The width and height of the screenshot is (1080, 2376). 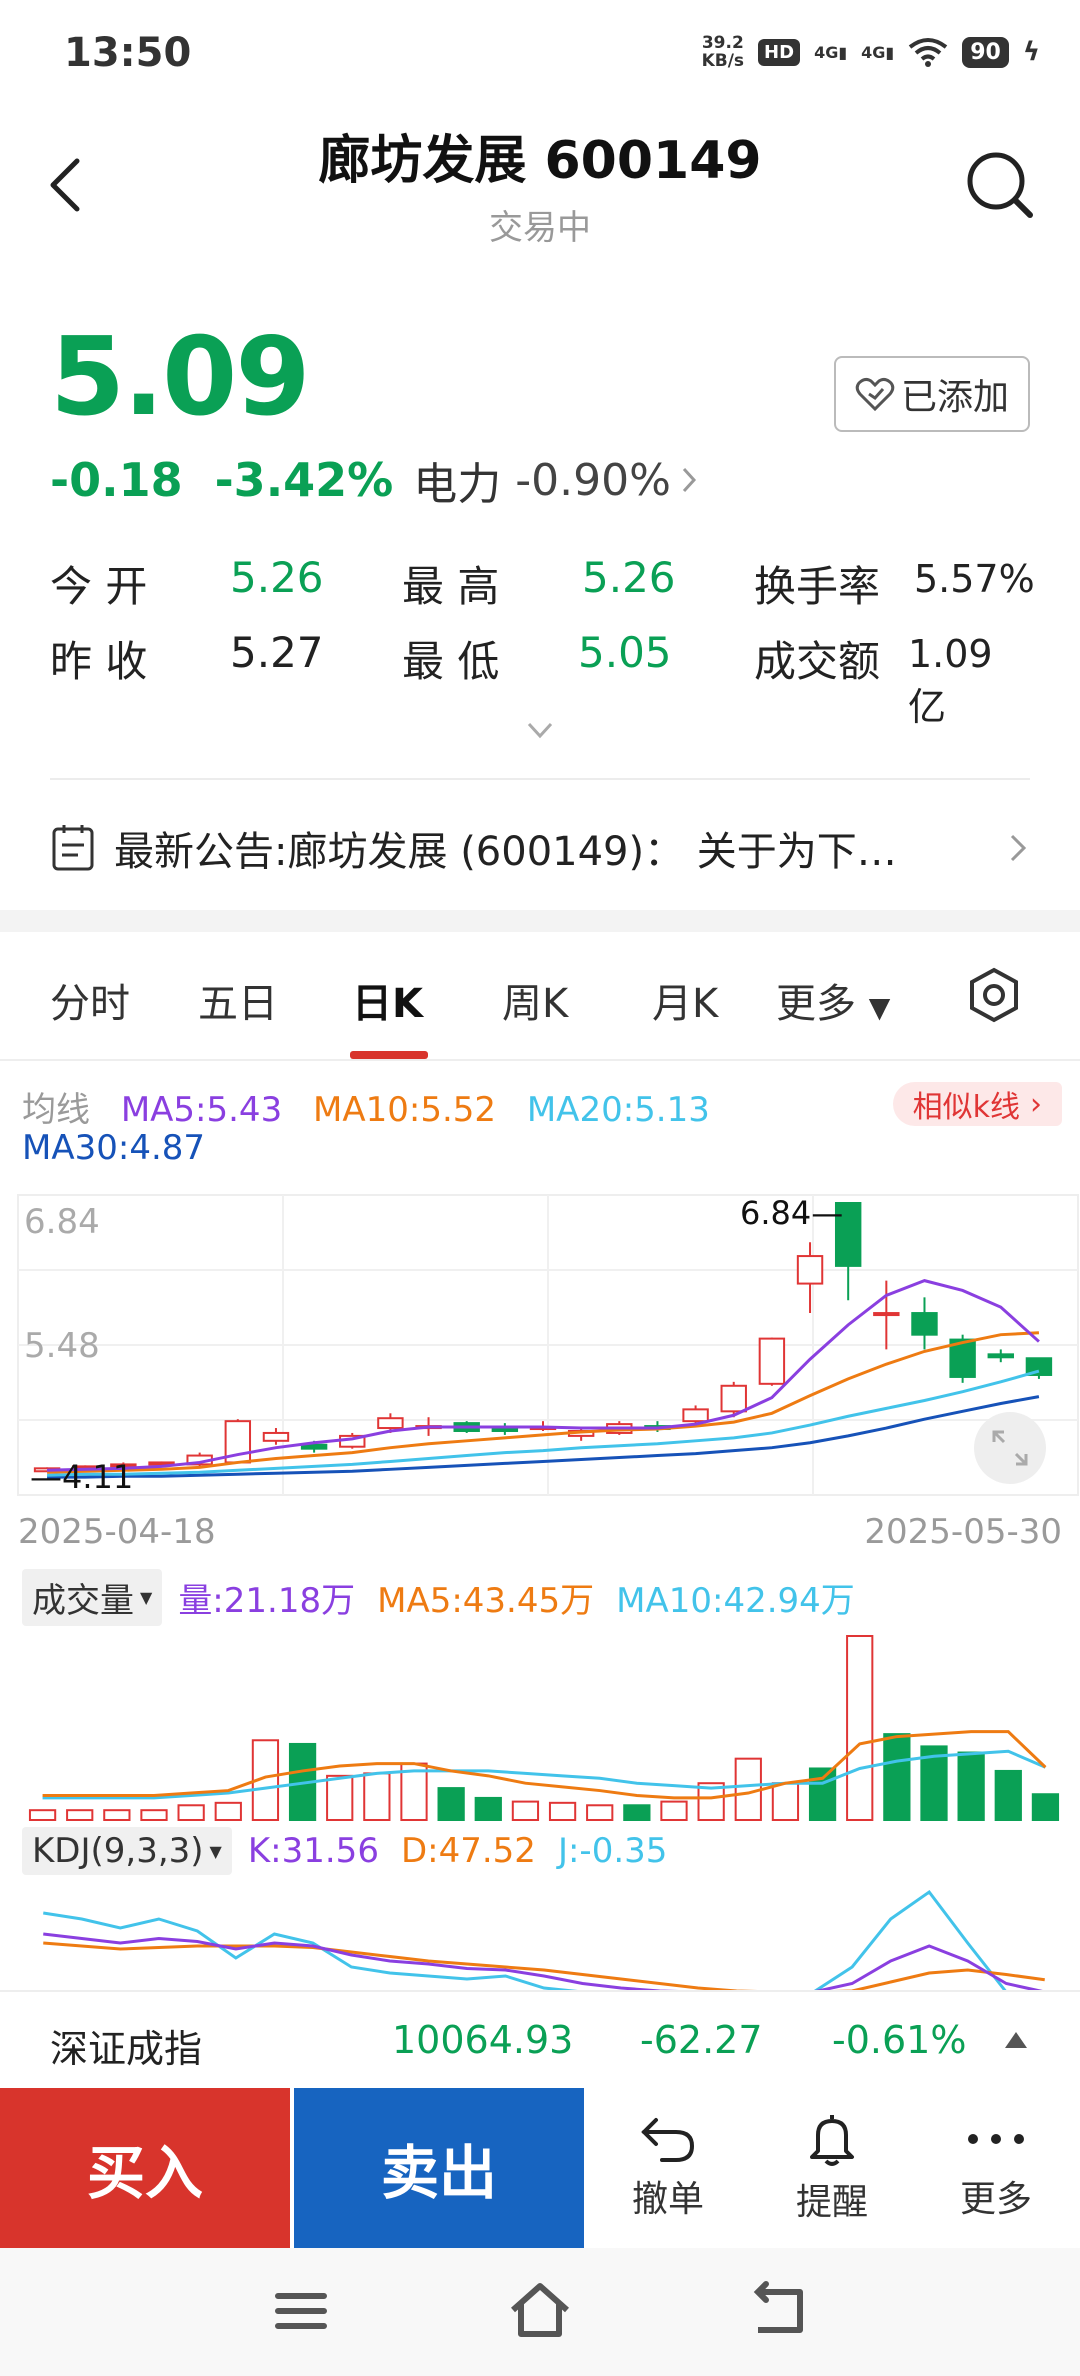 I want to click on open-value: 5.26, so click(x=277, y=577).